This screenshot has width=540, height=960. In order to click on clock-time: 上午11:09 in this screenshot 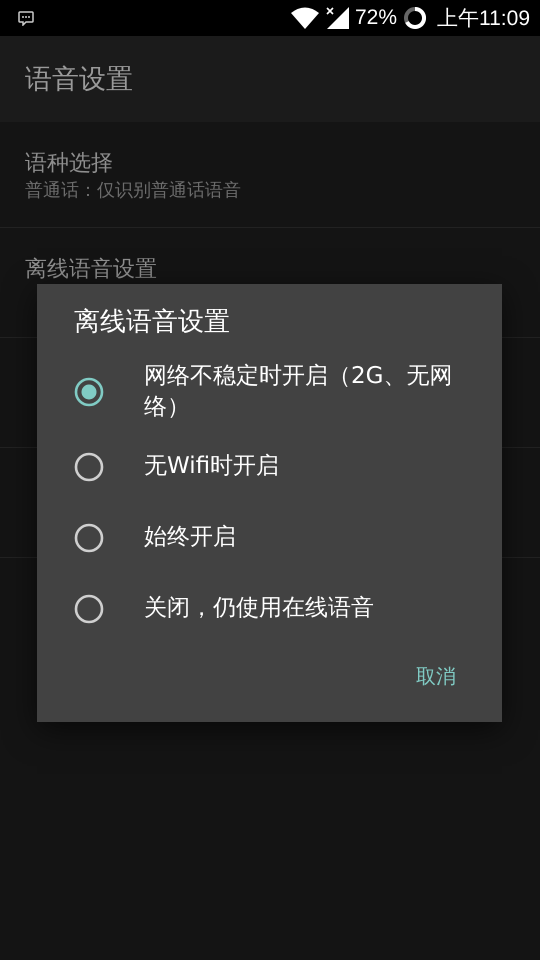, I will do `click(483, 19)`.